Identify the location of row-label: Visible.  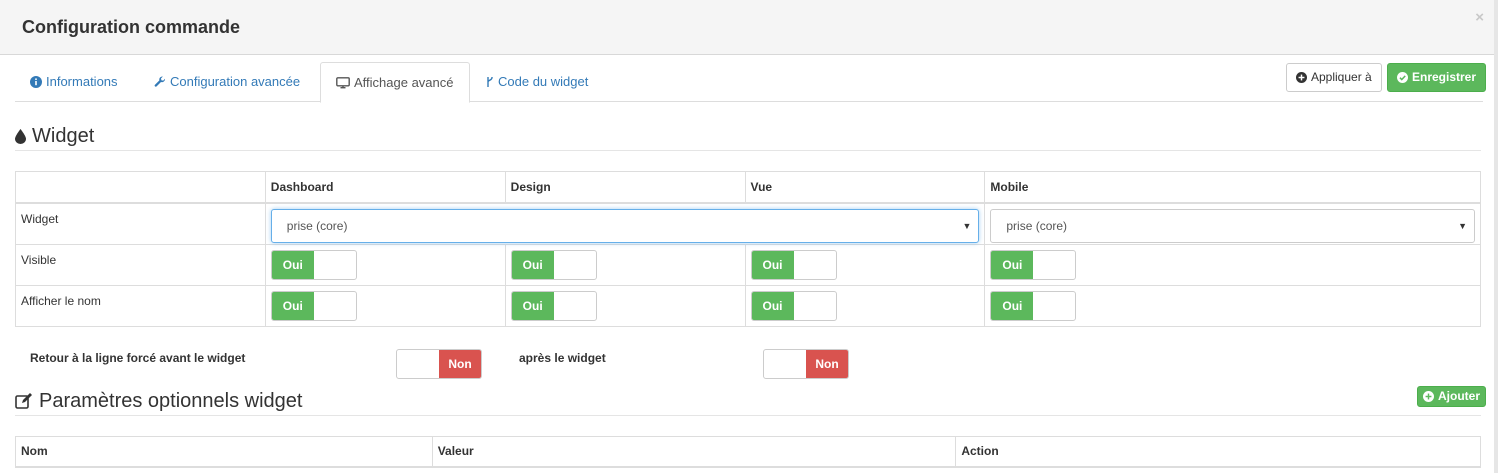
(140, 264).